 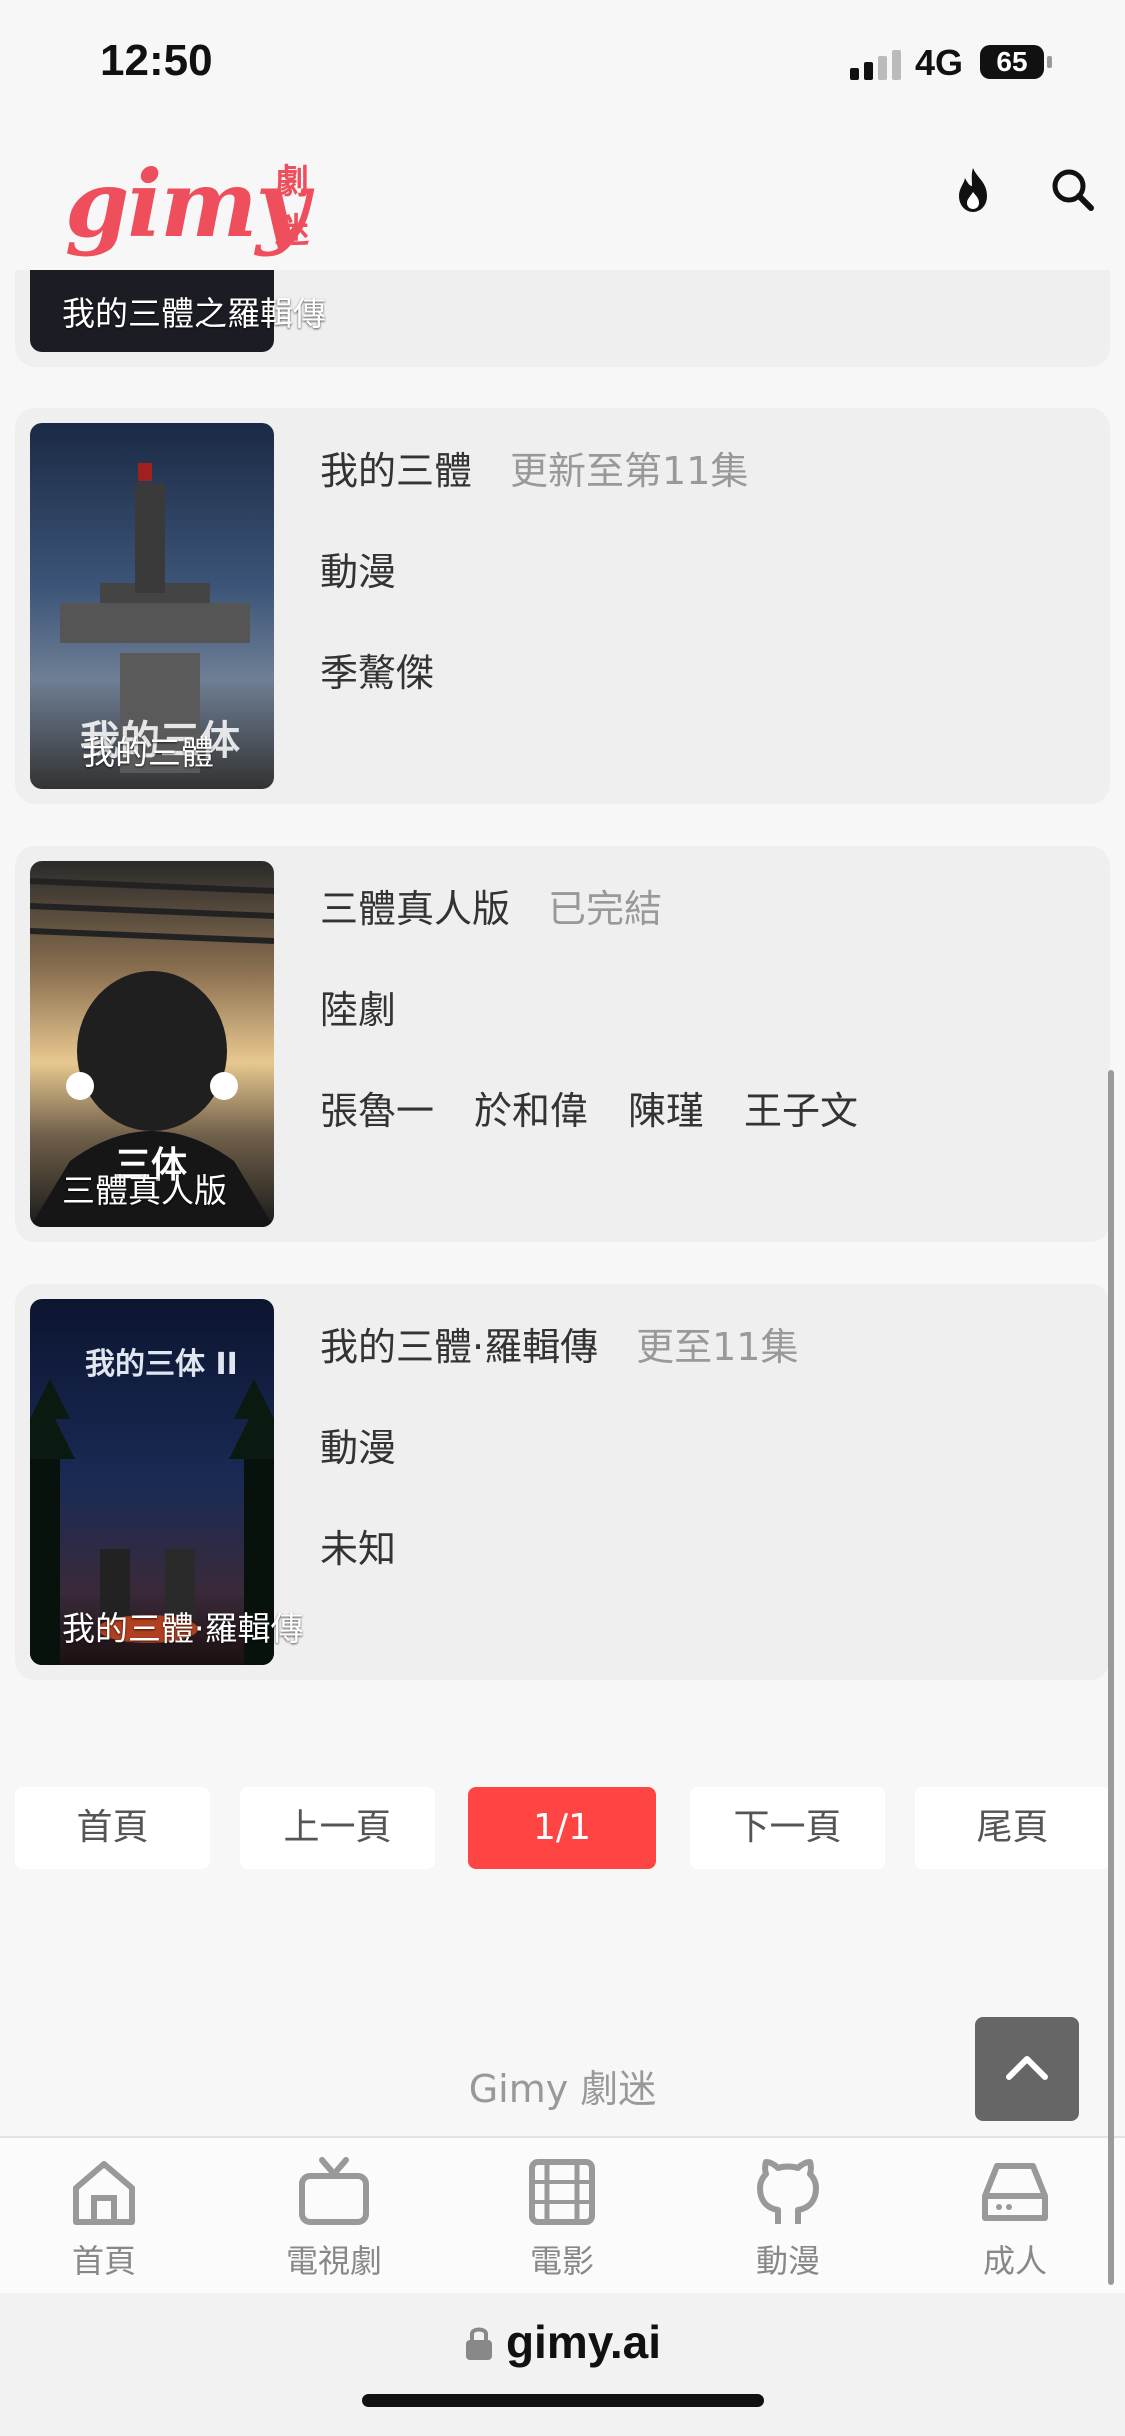 I want to click on card-status: 已完結, so click(x=605, y=909).